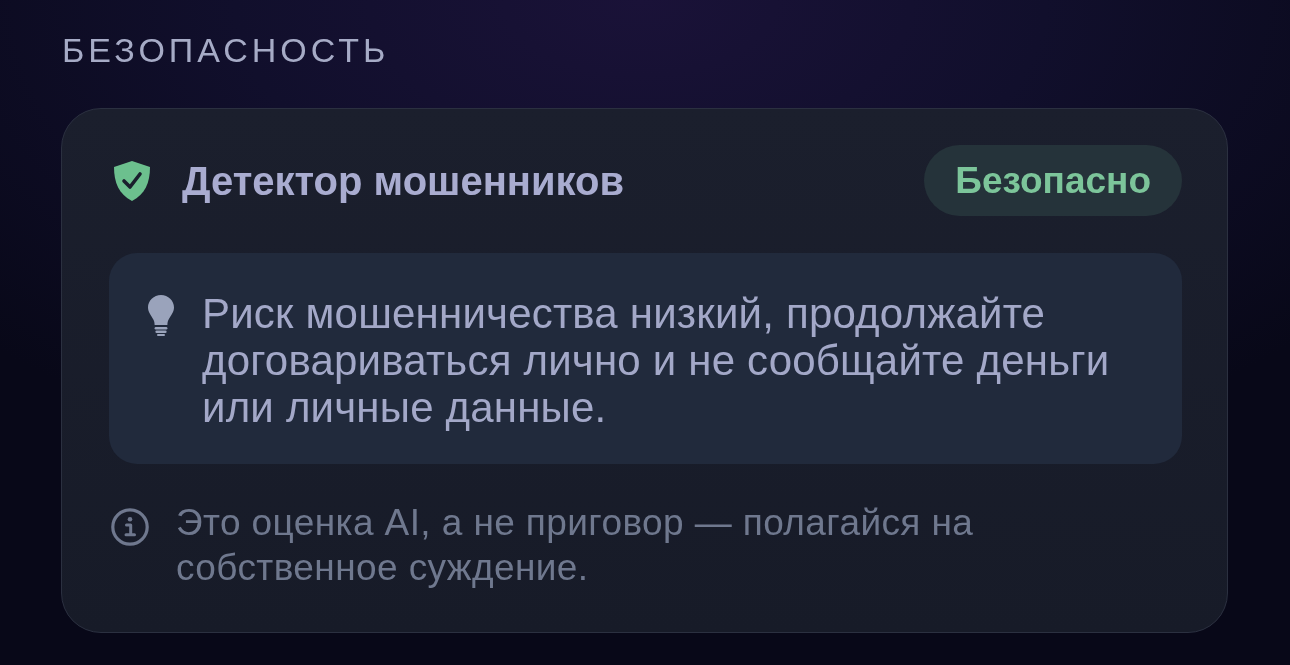 The image size is (1290, 665). Describe the element at coordinates (656, 360) in the screenshot. I see `tip-text: Риск мошенничества низкий, продолжайте договариваться лично и не сообщайте деньги или личные данные.` at that location.